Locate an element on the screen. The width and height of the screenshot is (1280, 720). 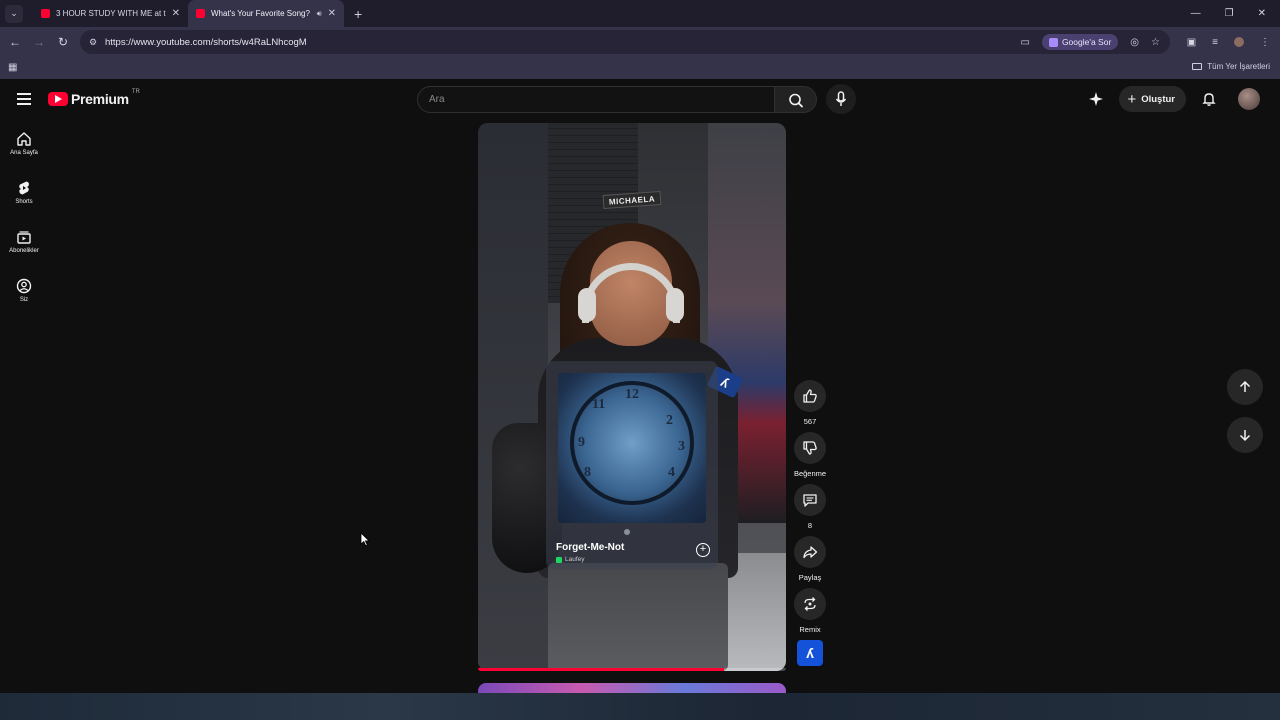
forward-icon: → is located at coordinates (39, 42).